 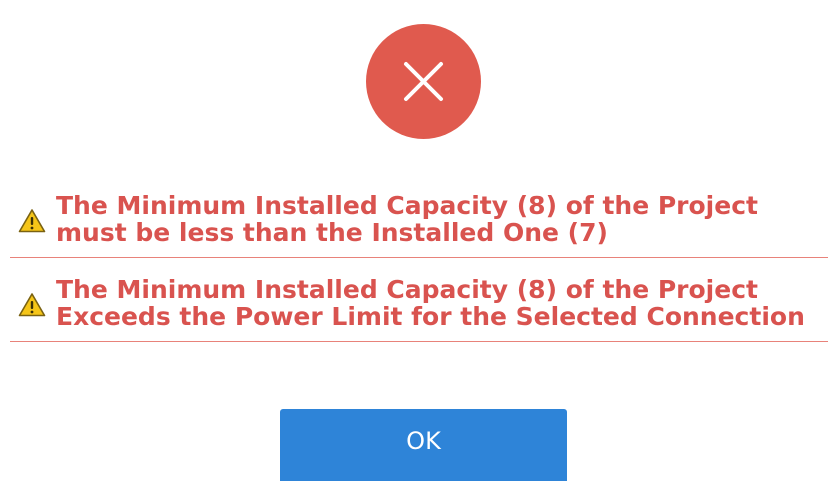 I want to click on error-message-line: must be less than the Installed One (7), so click(x=332, y=232).